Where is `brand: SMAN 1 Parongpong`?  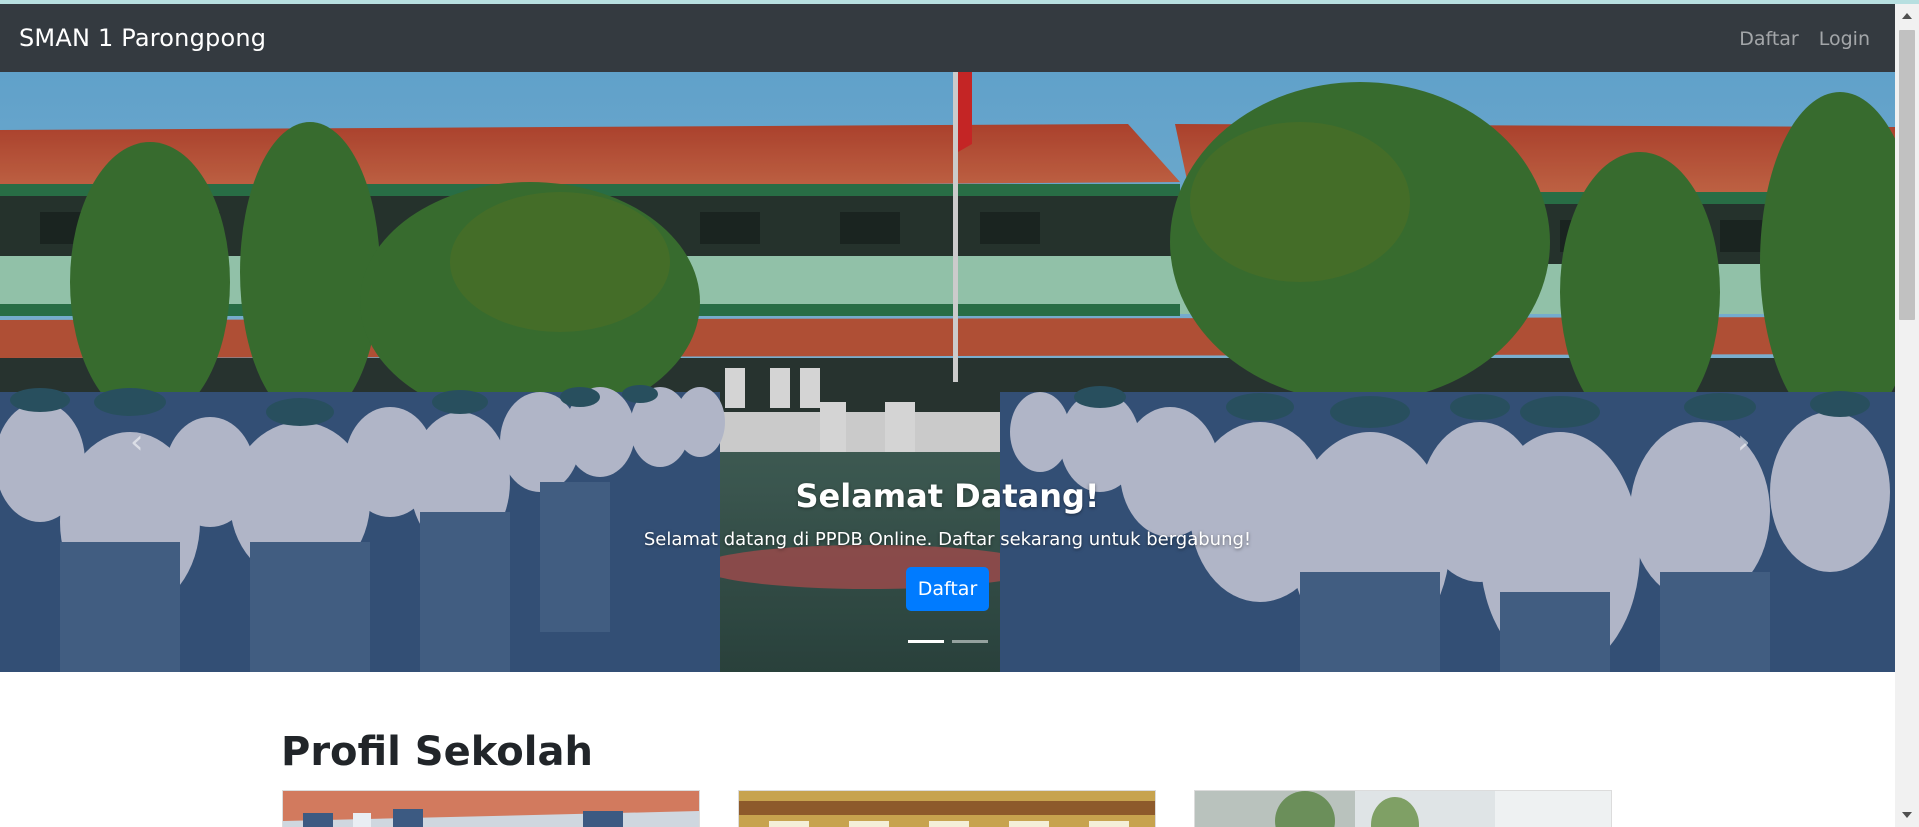 brand: SMAN 1 Parongpong is located at coordinates (142, 38).